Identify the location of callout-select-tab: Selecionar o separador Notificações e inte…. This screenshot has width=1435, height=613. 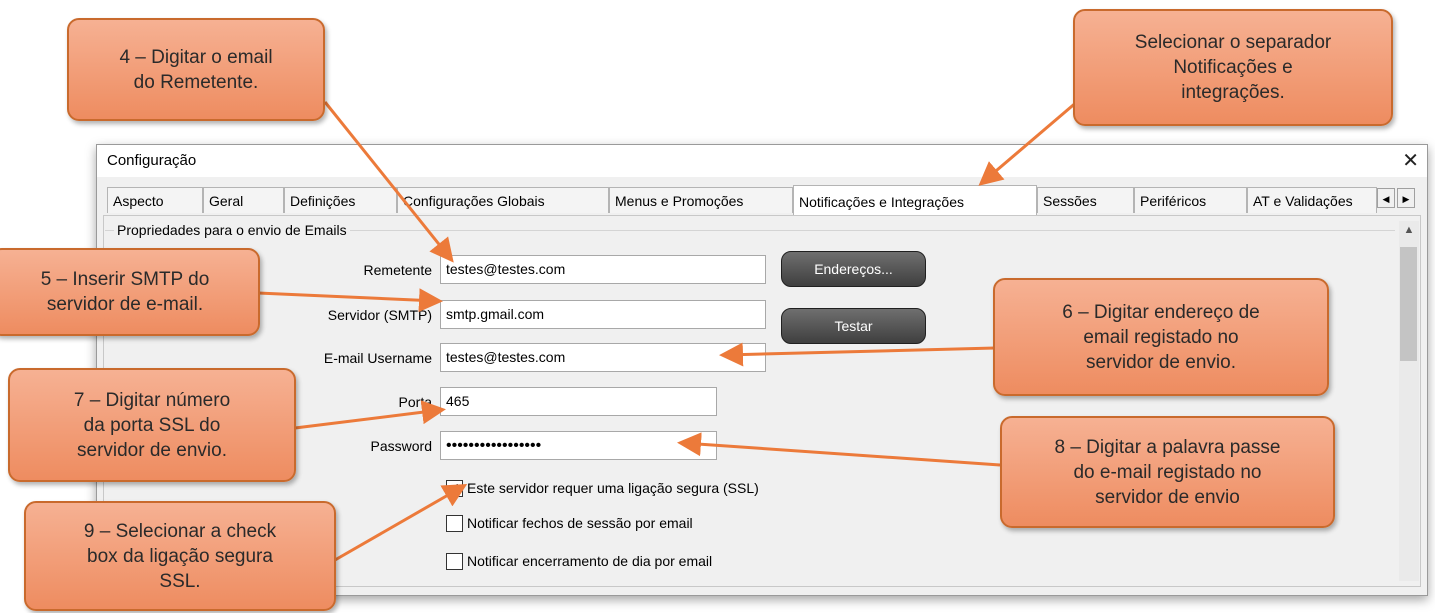
(1233, 67).